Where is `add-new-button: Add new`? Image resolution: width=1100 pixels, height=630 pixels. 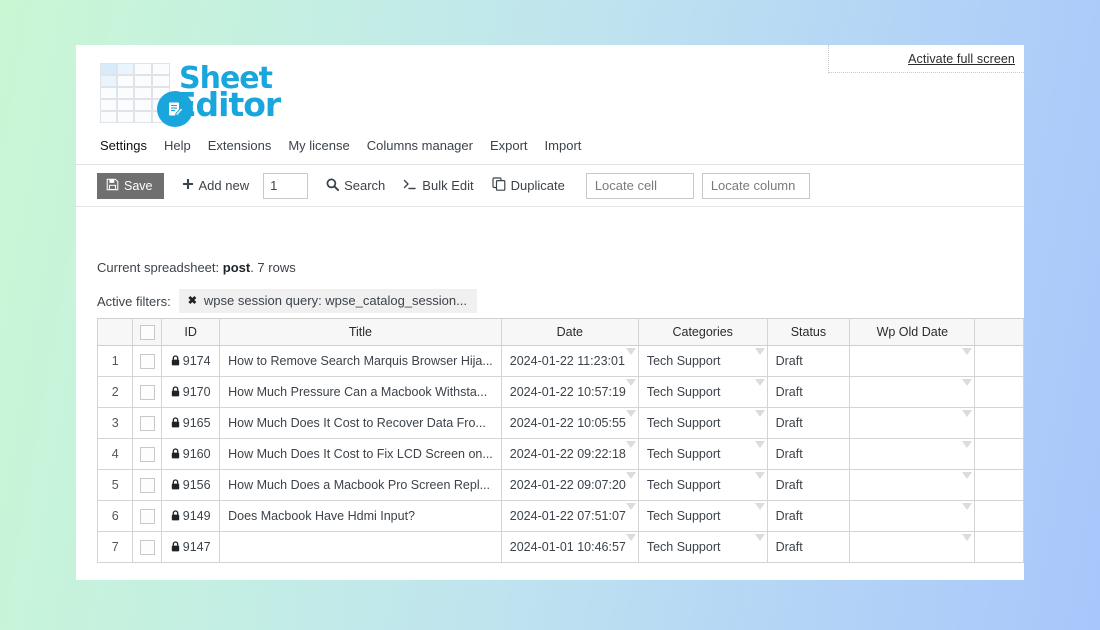 add-new-button: Add new is located at coordinates (215, 185).